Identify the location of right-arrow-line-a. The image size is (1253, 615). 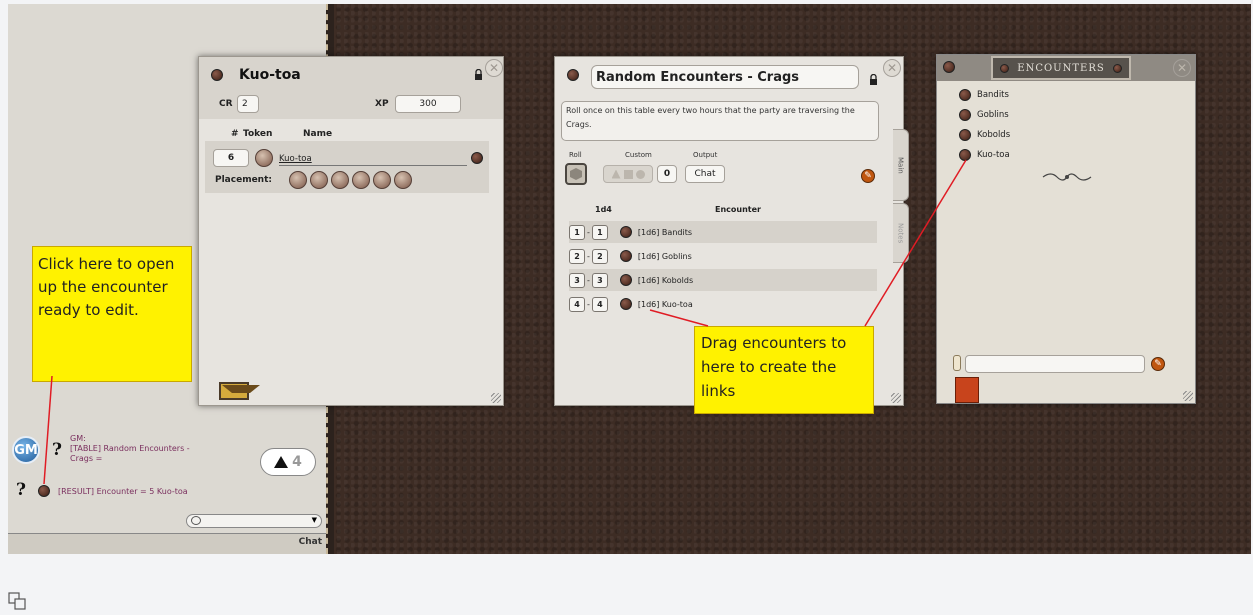
(679, 318).